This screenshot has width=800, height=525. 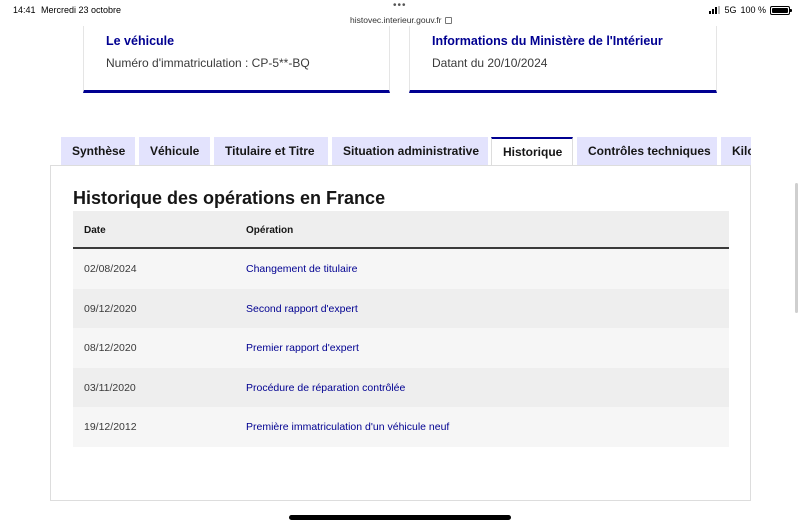 What do you see at coordinates (715, 10) in the screenshot?
I see `signal-icon` at bounding box center [715, 10].